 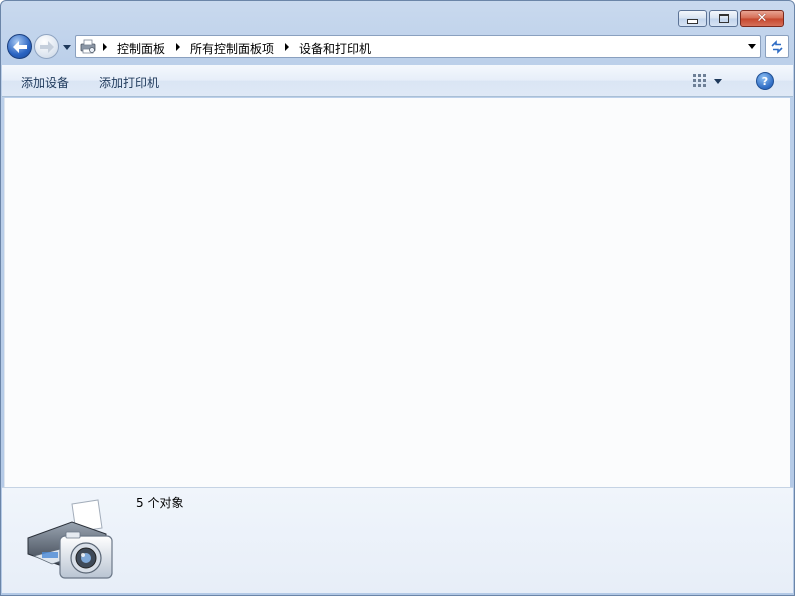 I want to click on back-button, so click(x=19, y=46).